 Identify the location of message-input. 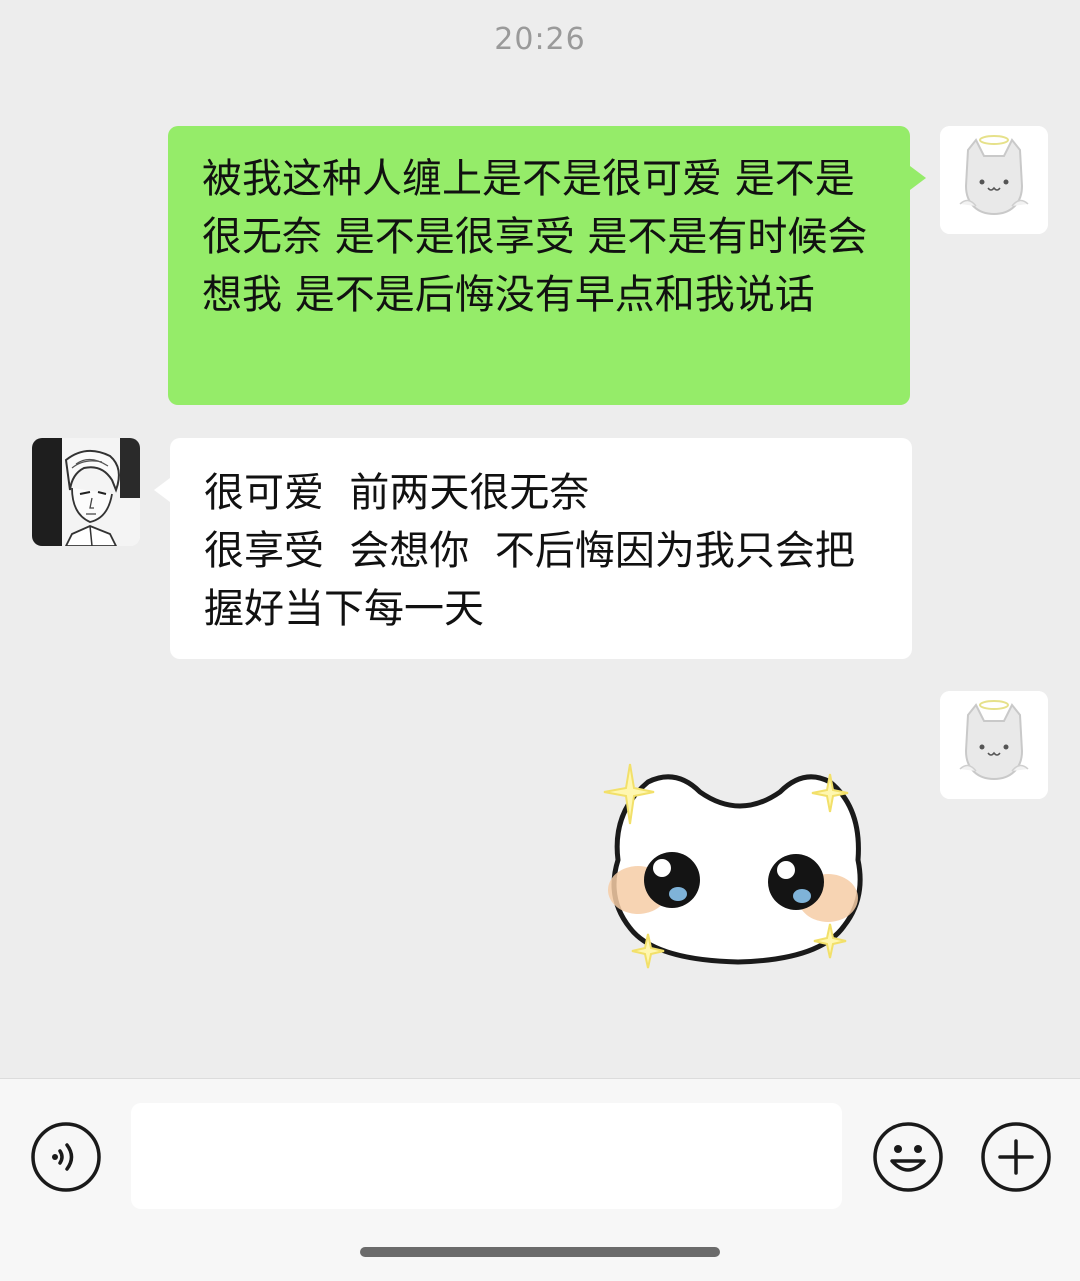
(486, 1156).